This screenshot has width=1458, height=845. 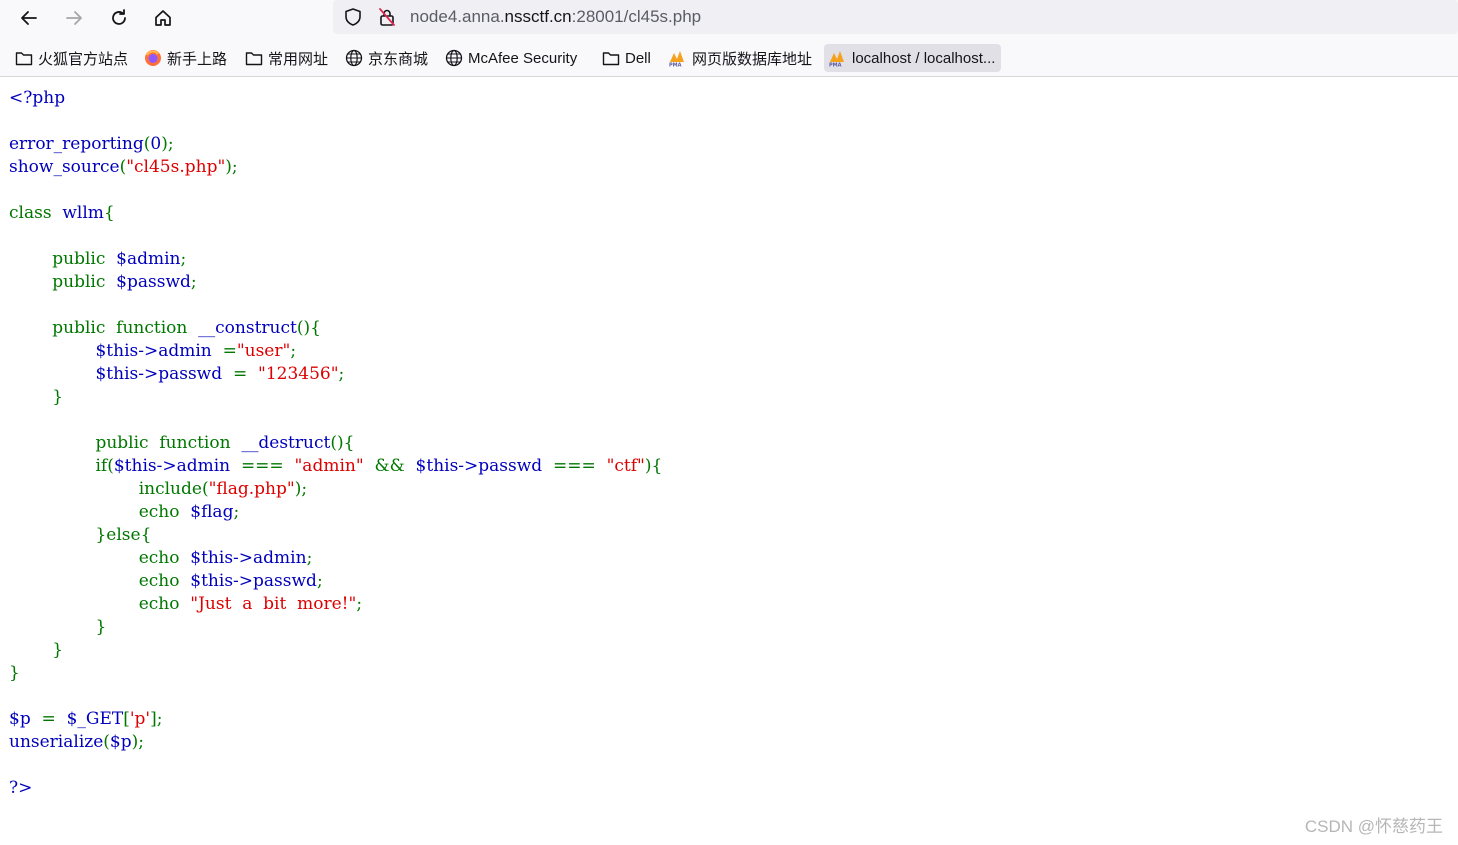 I want to click on bookmark-jd: 京东商城, so click(x=386, y=58).